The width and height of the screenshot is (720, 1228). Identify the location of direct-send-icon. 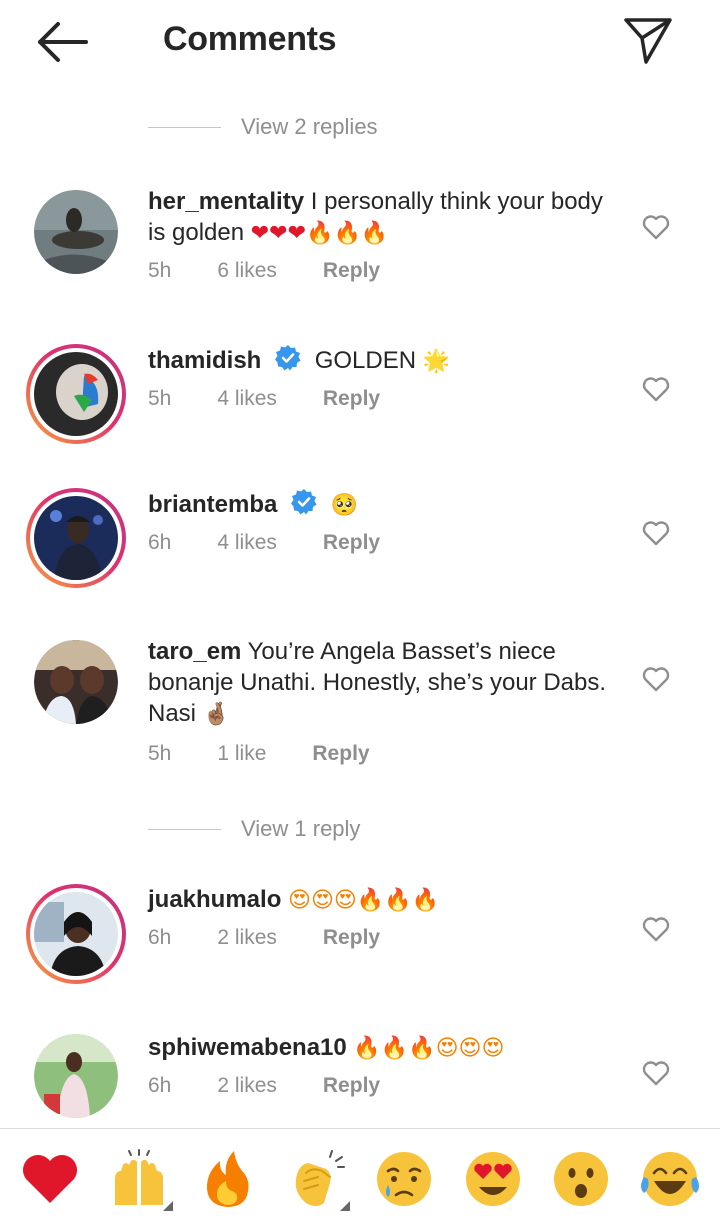
(648, 40).